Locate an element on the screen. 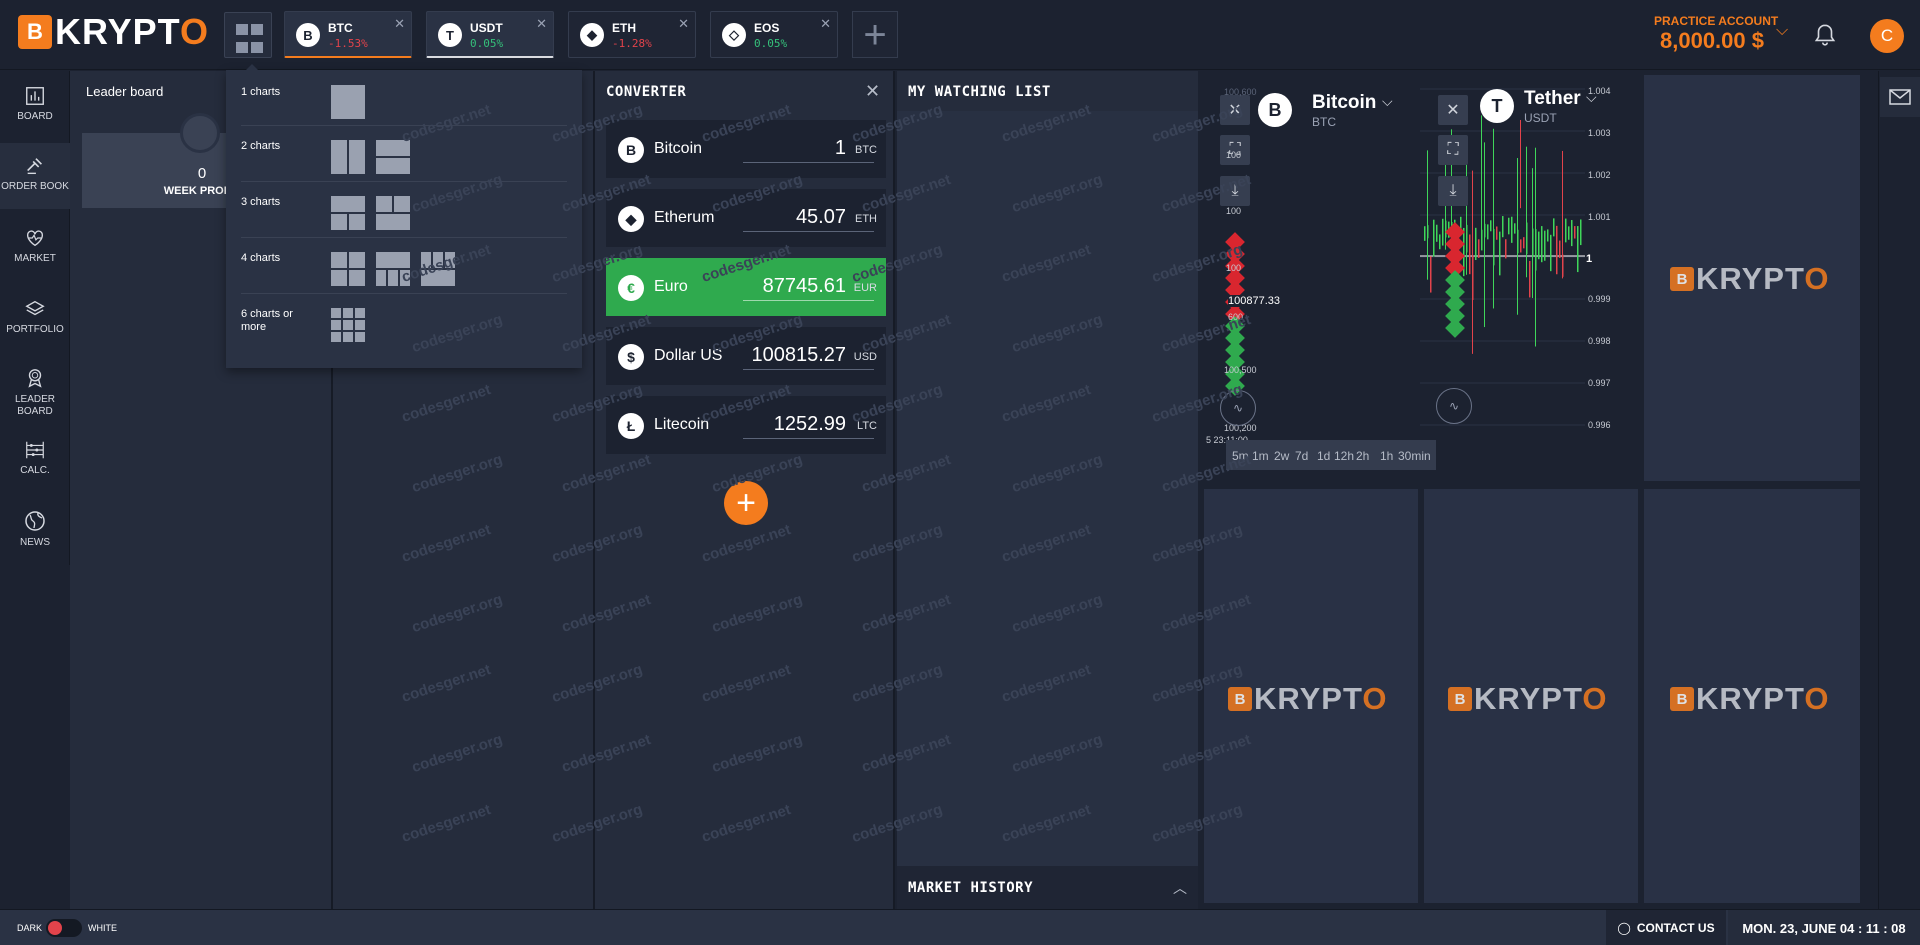 This screenshot has height=945, width=1920. account-type: PRACTICE ACCOUNT is located at coordinates (1716, 21).